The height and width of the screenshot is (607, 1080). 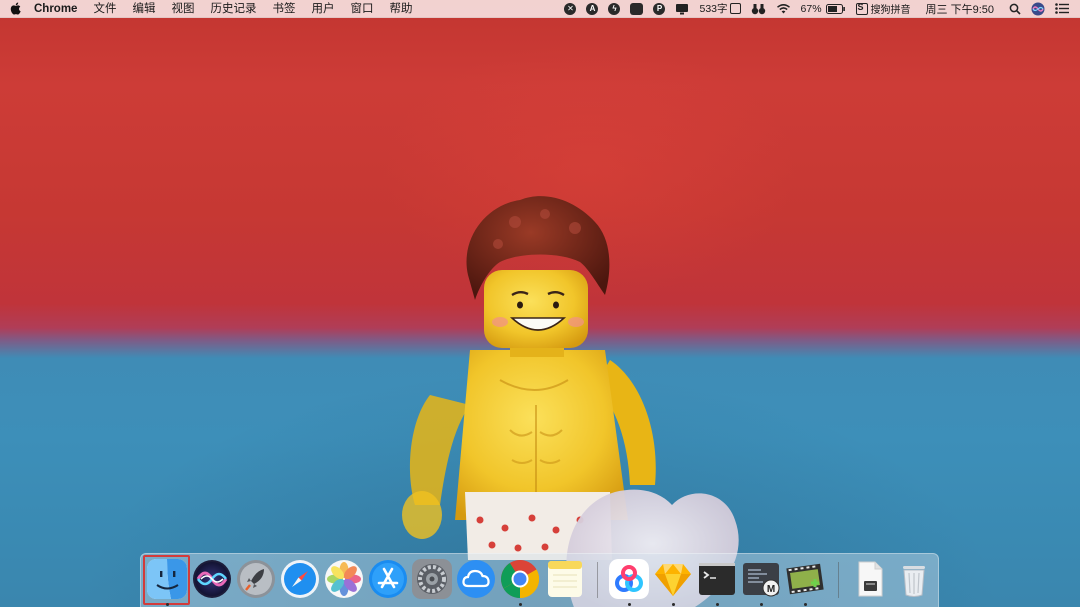 What do you see at coordinates (565, 579) in the screenshot?
I see `notes-icon` at bounding box center [565, 579].